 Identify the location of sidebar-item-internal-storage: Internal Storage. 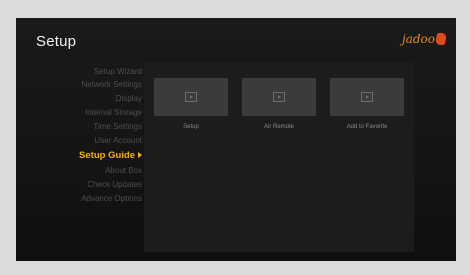
(79, 113).